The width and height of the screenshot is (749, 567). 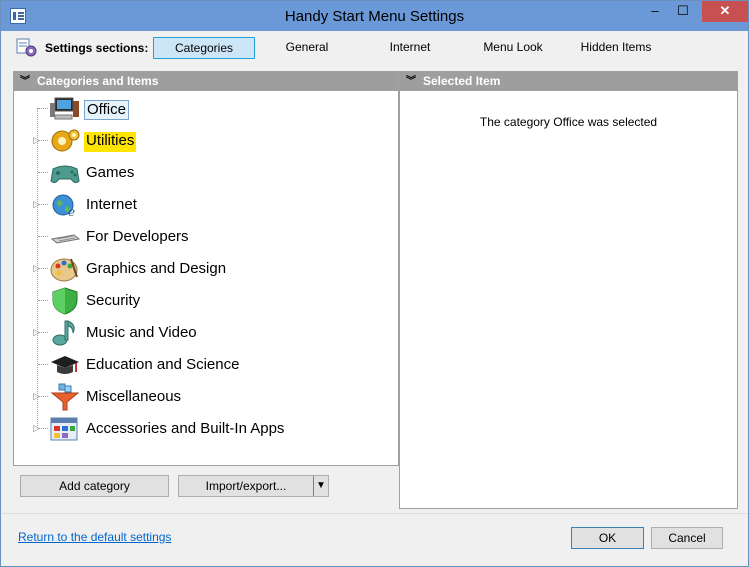 I want to click on tree-item-label: Security, so click(x=113, y=300).